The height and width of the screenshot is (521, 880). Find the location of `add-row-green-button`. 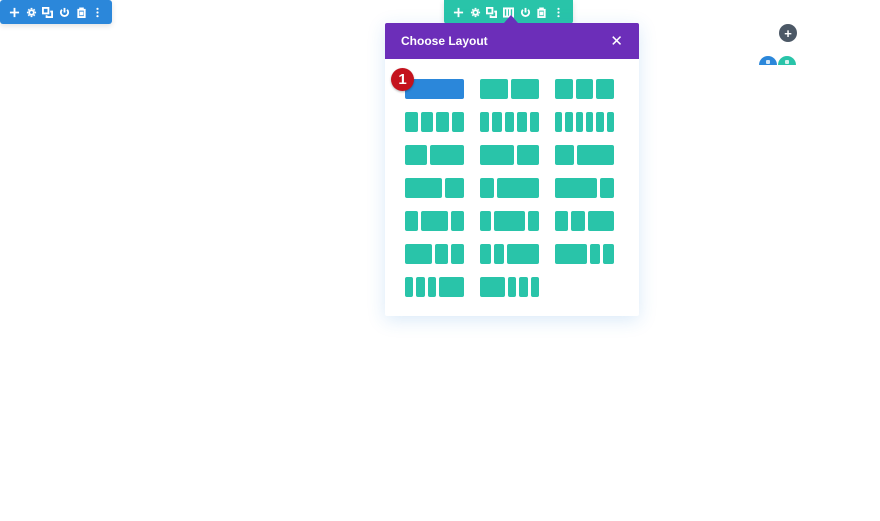

add-row-green-button is located at coordinates (787, 60).